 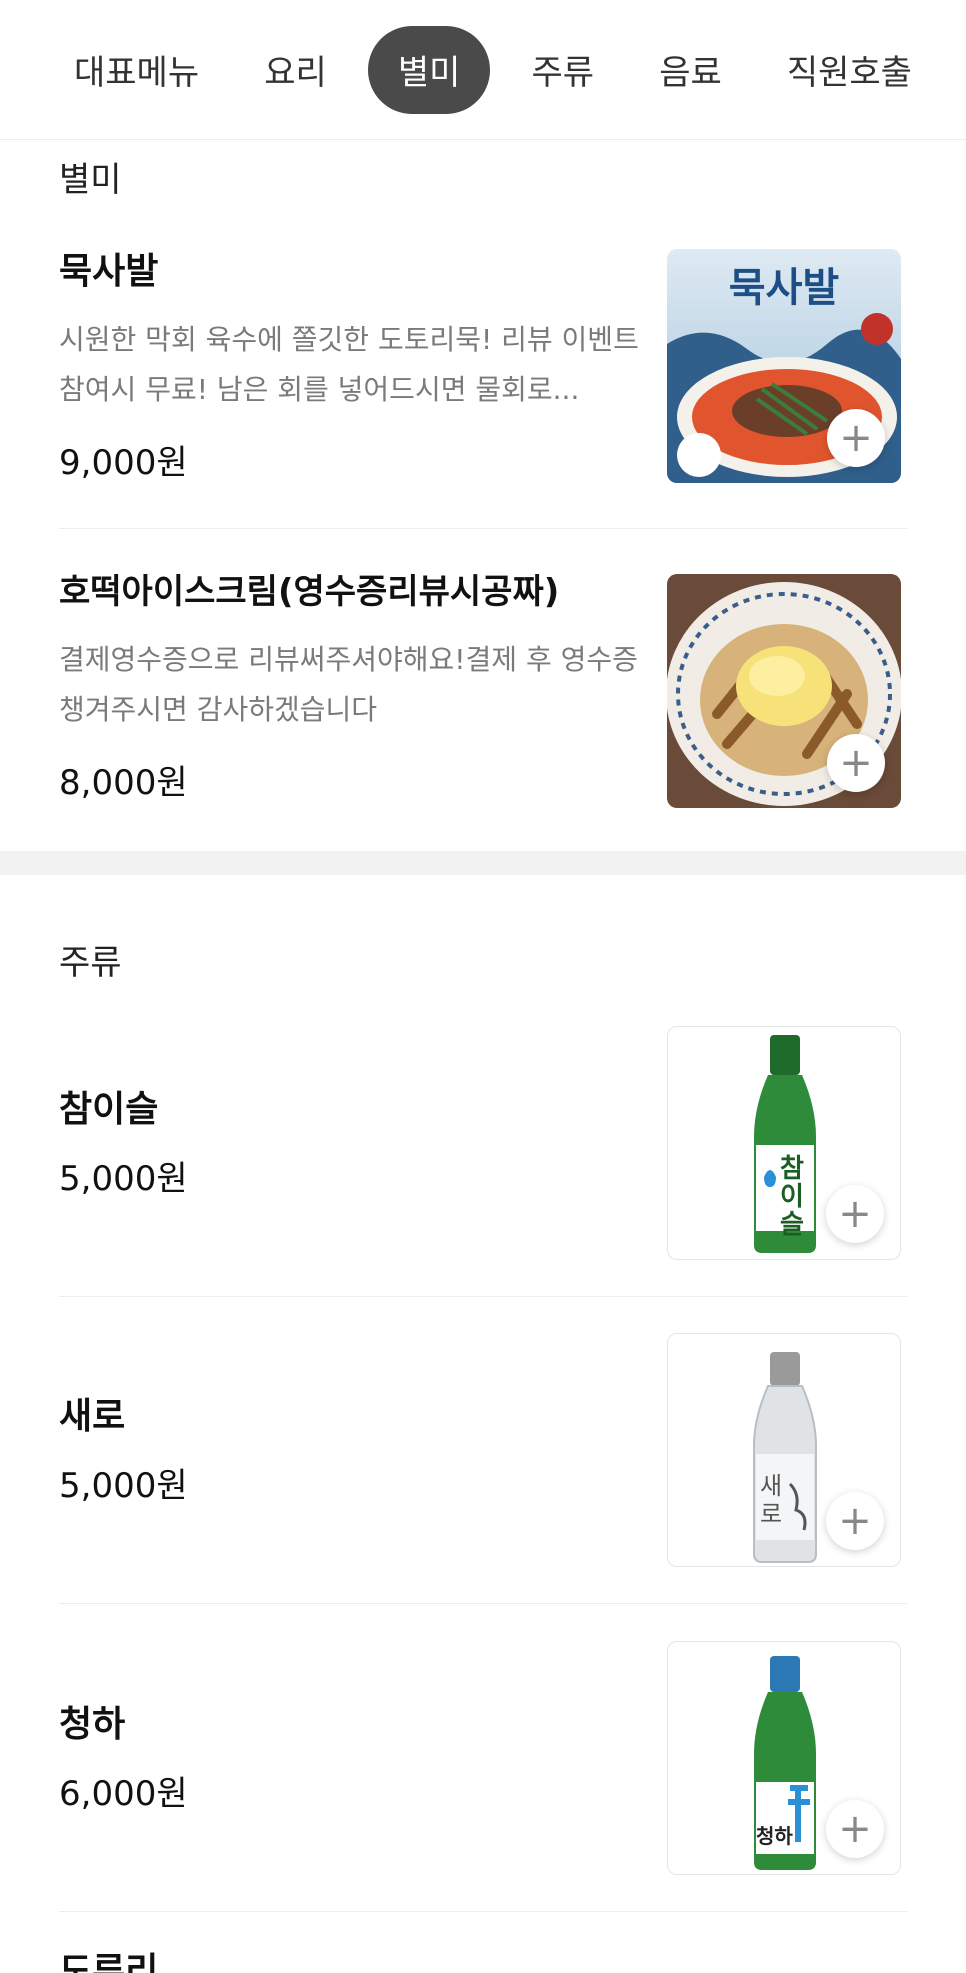 What do you see at coordinates (90, 180) in the screenshot?
I see `section-title-specialties: 별미` at bounding box center [90, 180].